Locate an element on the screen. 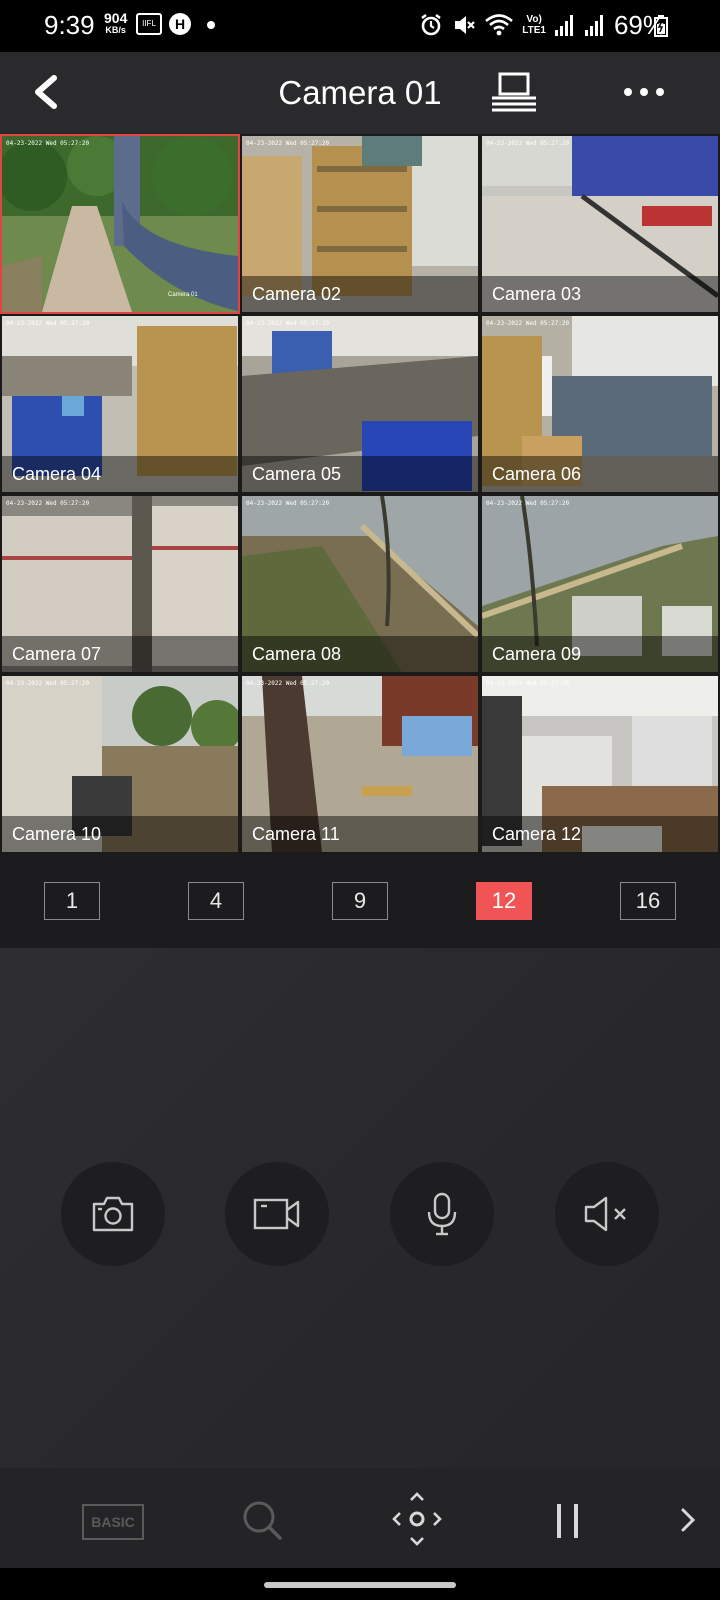 The image size is (720, 1600). camera-tile-03: 04-23-2022 Wed 05:27:20 Camera 03 is located at coordinates (600, 224).